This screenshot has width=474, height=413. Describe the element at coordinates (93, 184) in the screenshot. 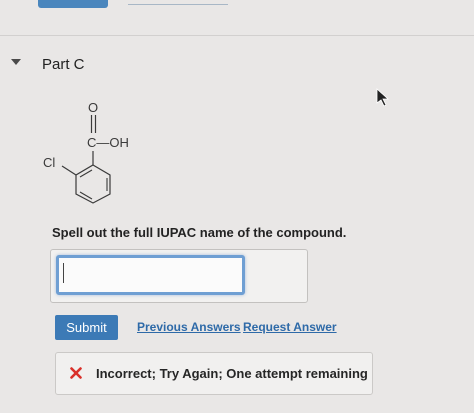

I see `benzene-ring` at that location.